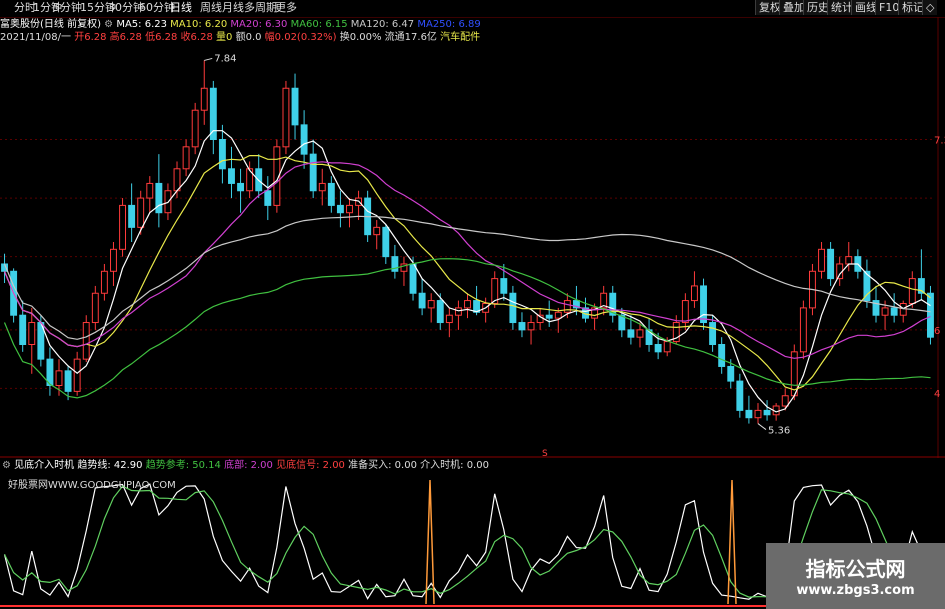 This screenshot has width=945, height=609. What do you see at coordinates (310, 465) in the screenshot?
I see `signal-label: 见底信号: 2.00` at bounding box center [310, 465].